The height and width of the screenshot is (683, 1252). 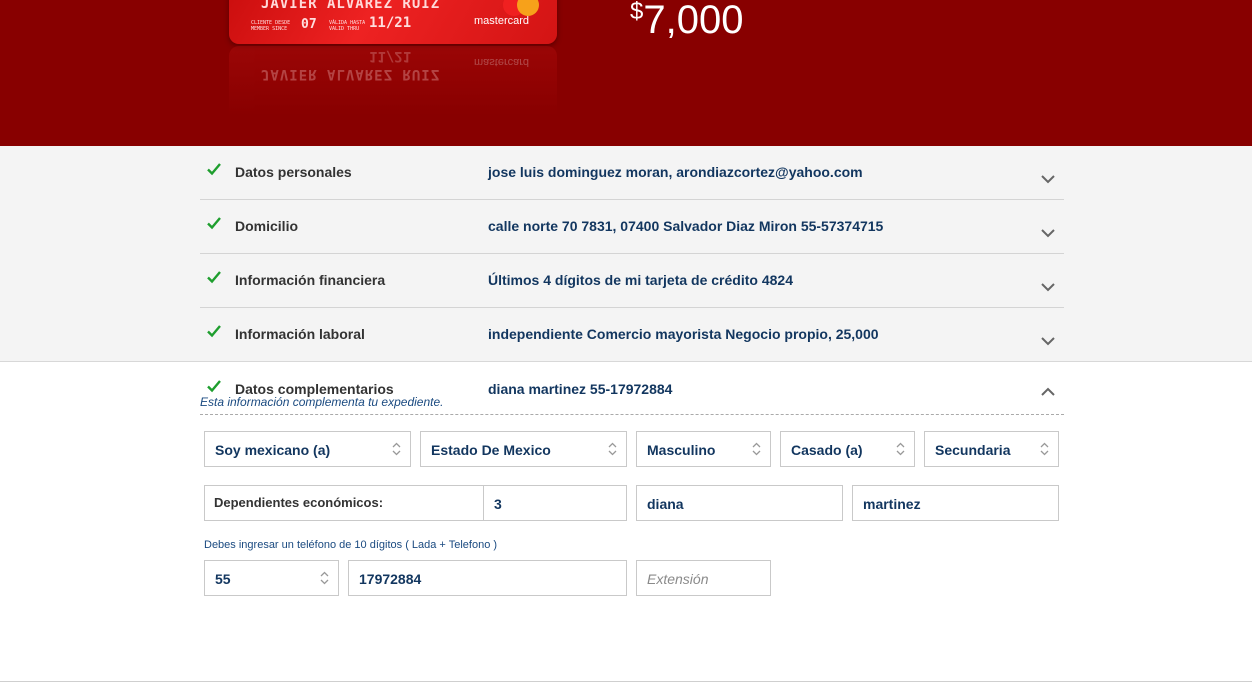 What do you see at coordinates (351, 6) in the screenshot?
I see `card-holder-name: JAVIER ALVAREZ RUIZ` at bounding box center [351, 6].